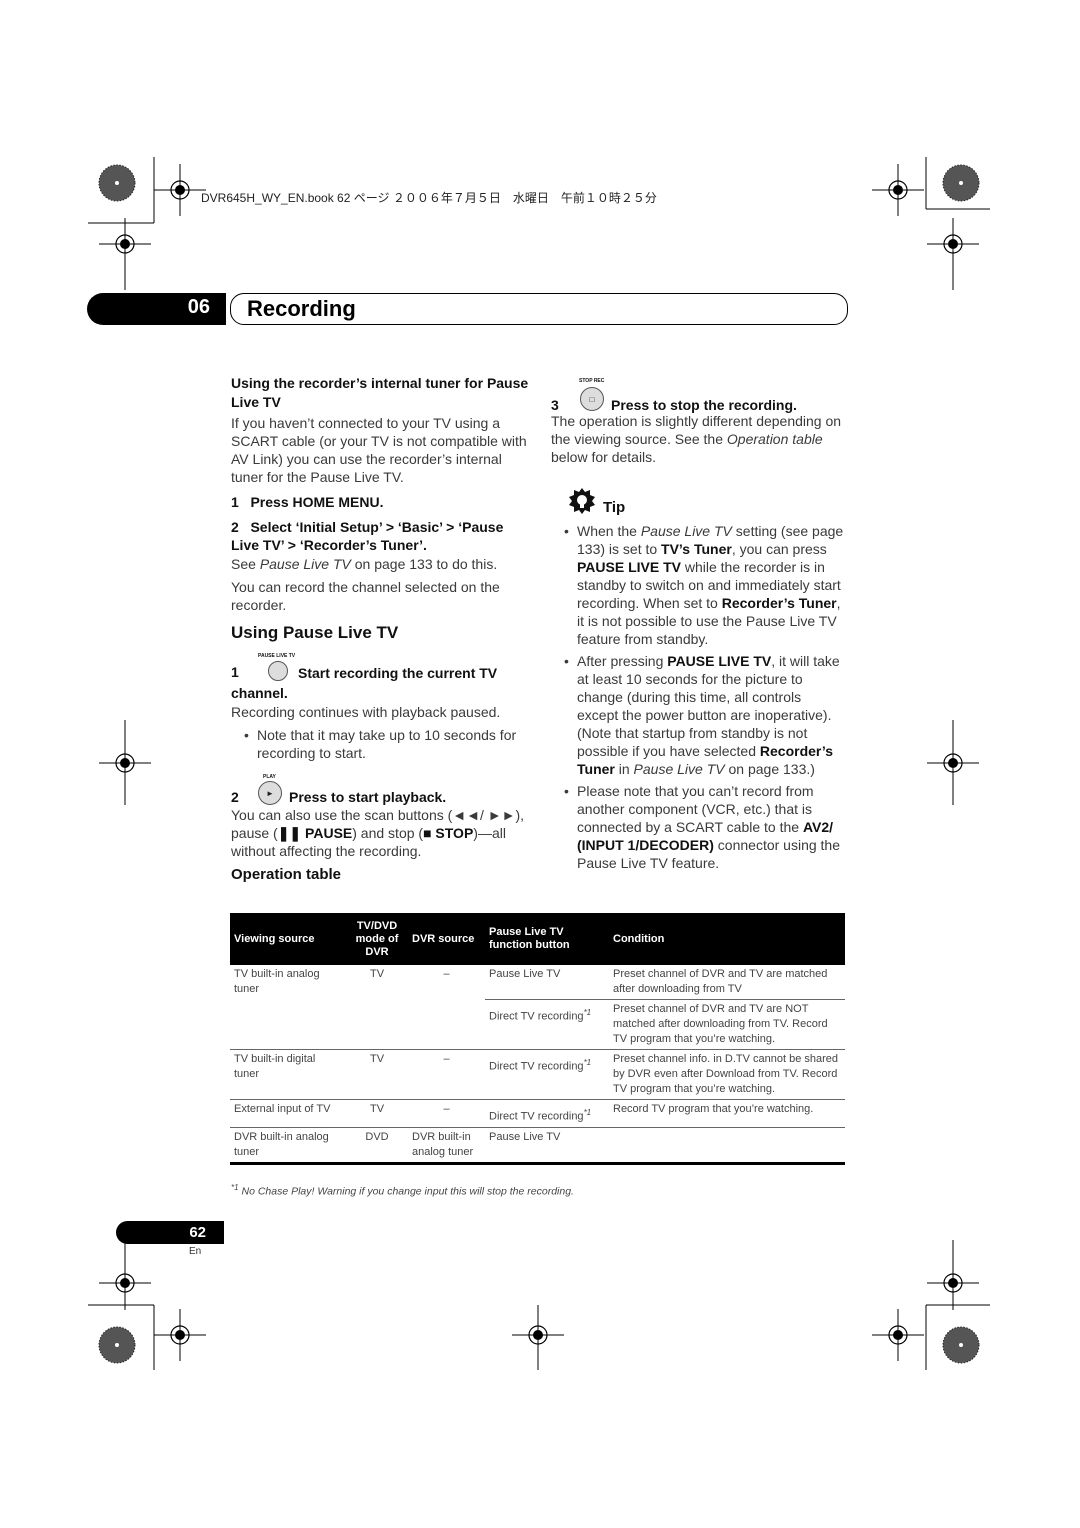 Image resolution: width=1080 pixels, height=1528 pixels. What do you see at coordinates (269, 777) in the screenshot?
I see `button-label: PLAY` at bounding box center [269, 777].